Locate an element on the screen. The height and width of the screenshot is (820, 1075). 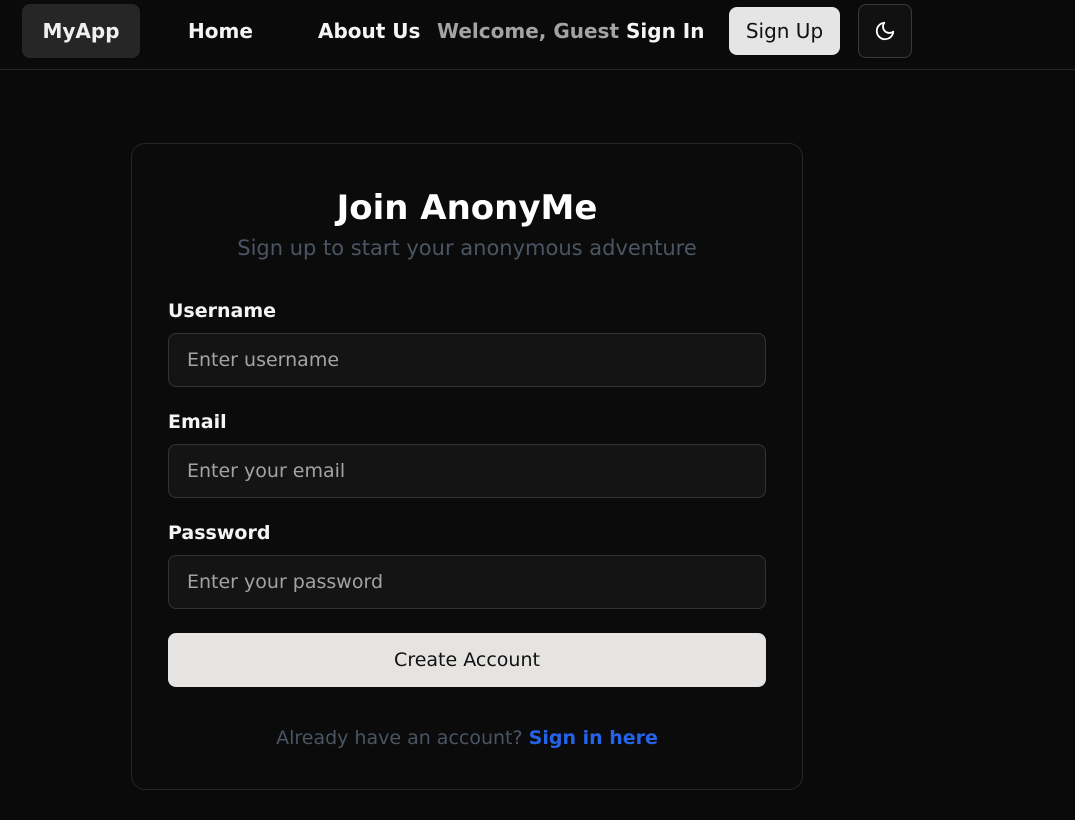
nav-home-link: Home is located at coordinates (220, 31).